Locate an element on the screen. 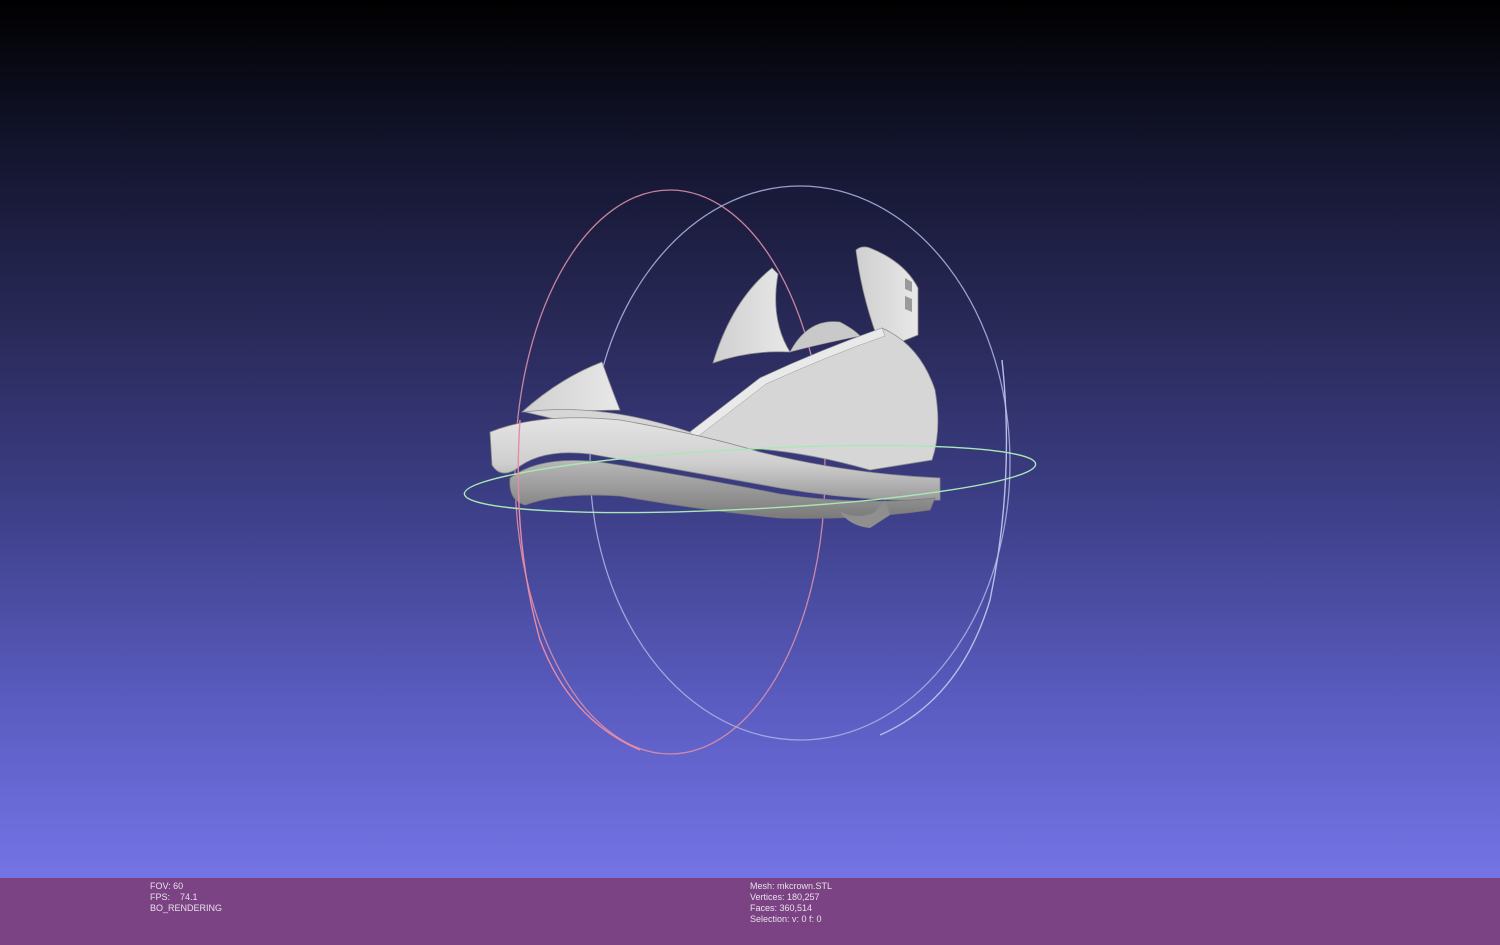 The image size is (1500, 945). crown-fin-middle is located at coordinates (751, 315).